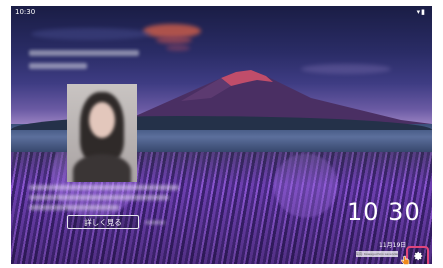 The width and height of the screenshot is (443, 268). What do you see at coordinates (221, 12) in the screenshot?
I see `status-bar: 10:30 ▾▮` at bounding box center [221, 12].